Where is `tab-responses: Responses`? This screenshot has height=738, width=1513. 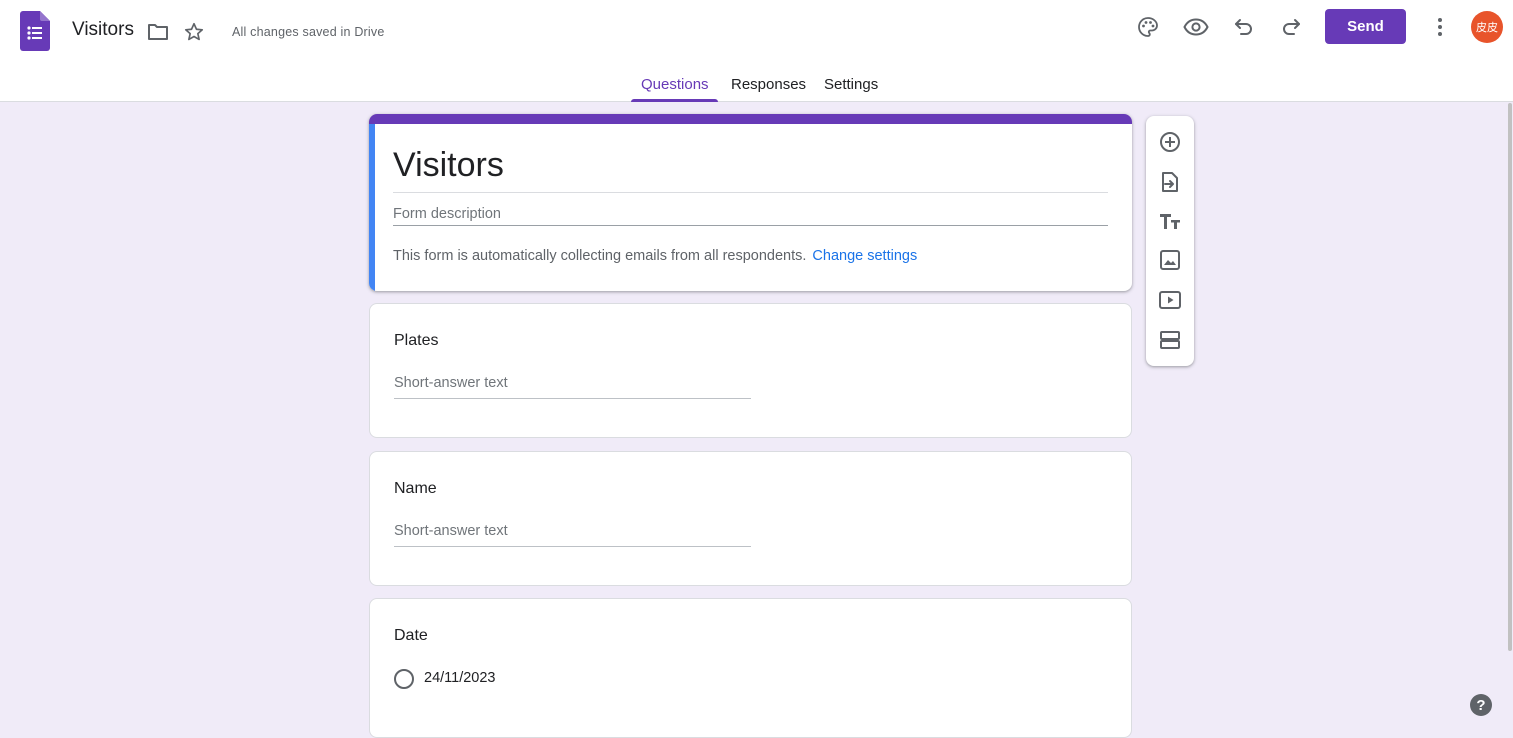 tab-responses: Responses is located at coordinates (768, 84).